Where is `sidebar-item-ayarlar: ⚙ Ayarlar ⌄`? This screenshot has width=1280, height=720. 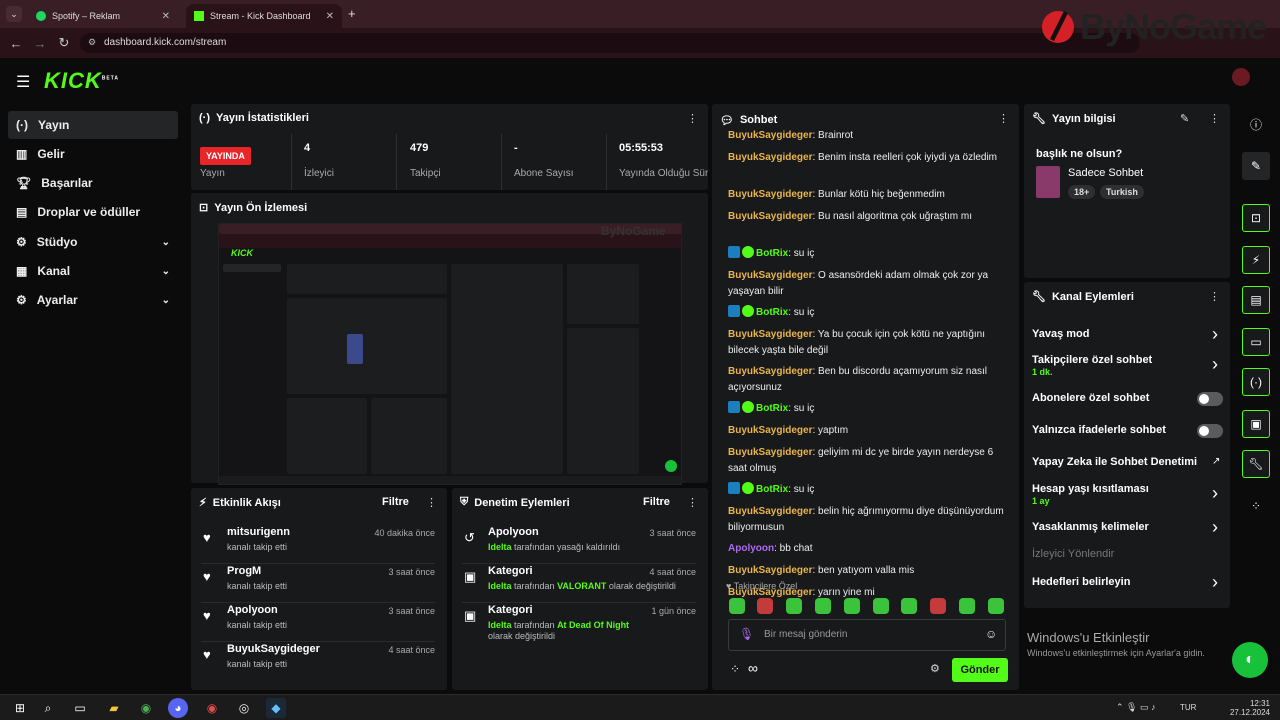
sidebar-item-ayarlar: ⚙ Ayarlar ⌄ is located at coordinates (93, 300).